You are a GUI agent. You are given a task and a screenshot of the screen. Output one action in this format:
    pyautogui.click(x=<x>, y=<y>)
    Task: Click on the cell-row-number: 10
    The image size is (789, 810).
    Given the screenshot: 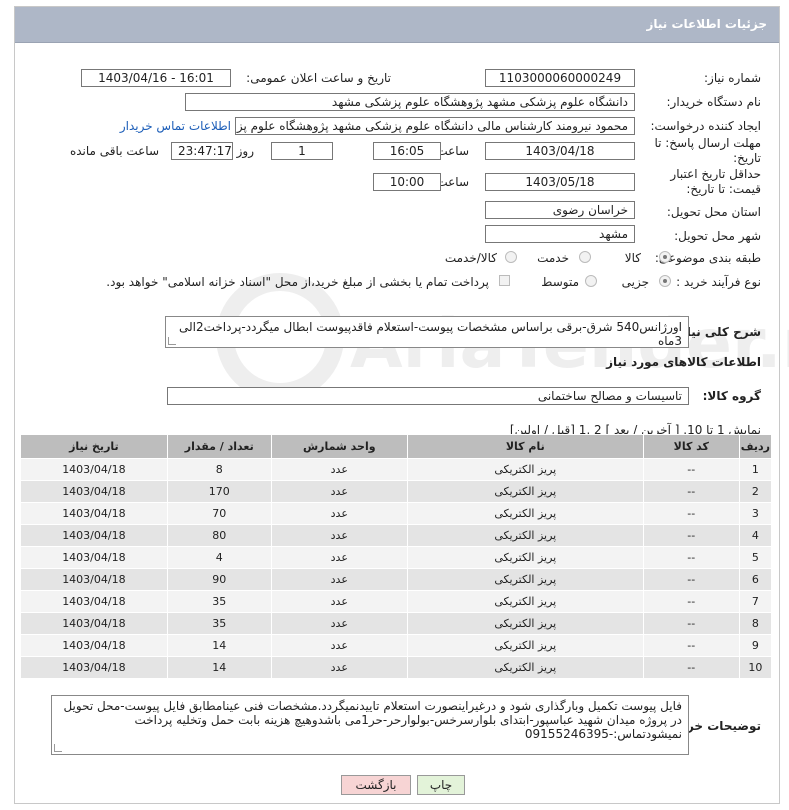 What is the action you would take?
    pyautogui.click(x=755, y=667)
    